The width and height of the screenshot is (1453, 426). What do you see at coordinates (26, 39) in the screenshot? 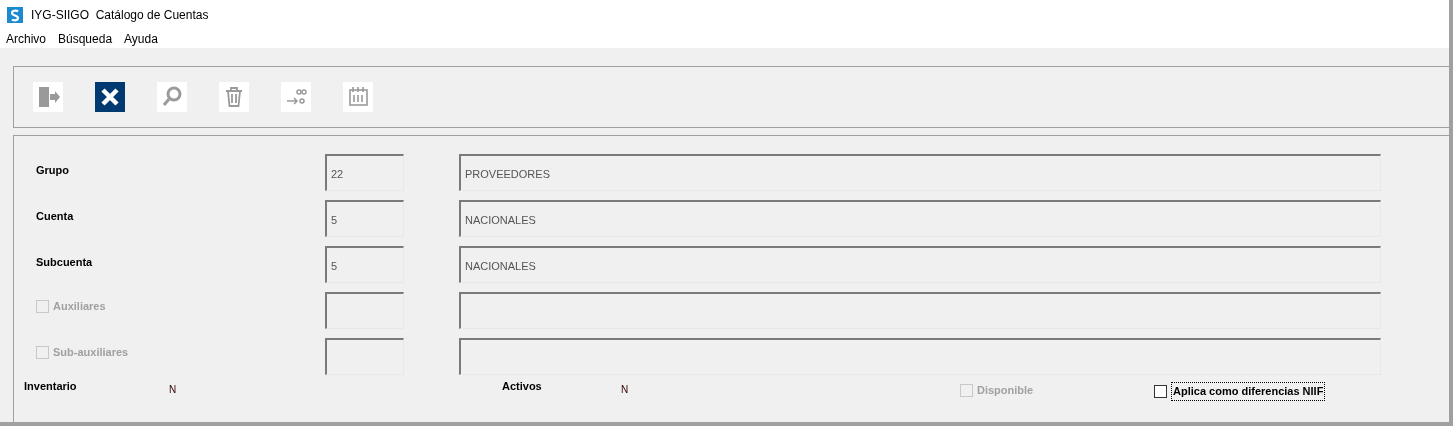
I see `menu-item: Archivo` at bounding box center [26, 39].